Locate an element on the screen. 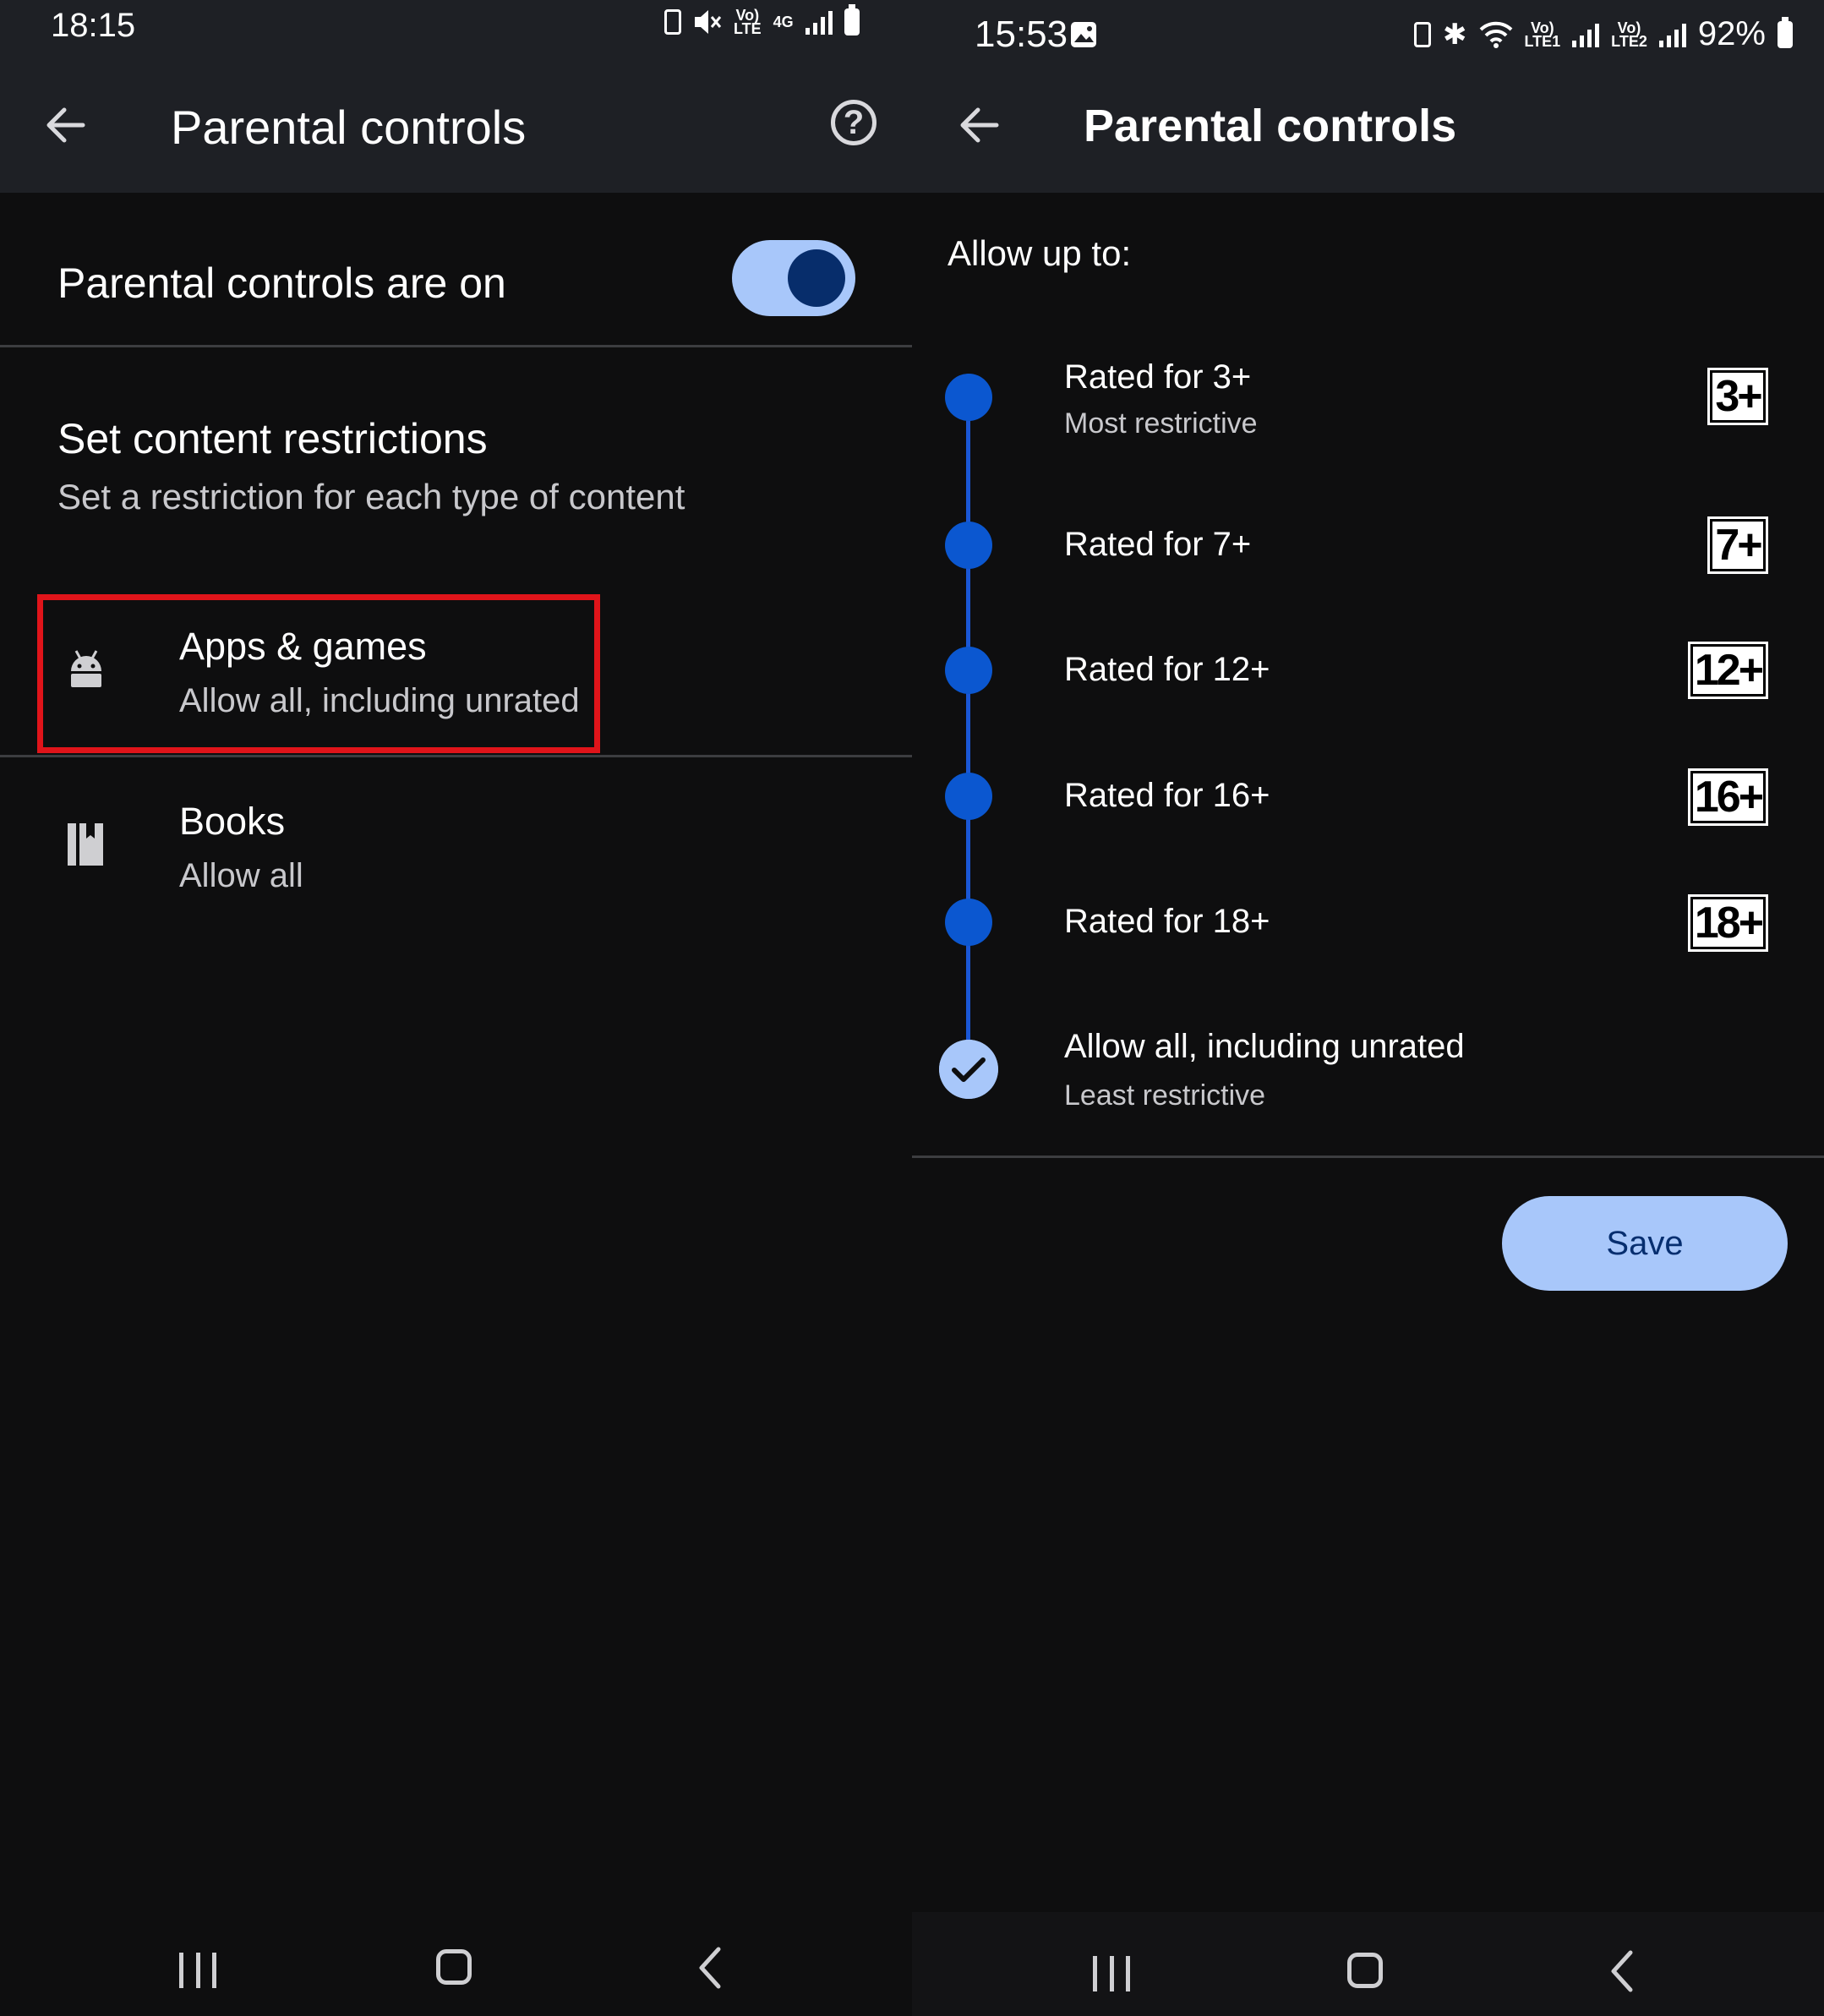  parental-controls-toggle is located at coordinates (794, 278).